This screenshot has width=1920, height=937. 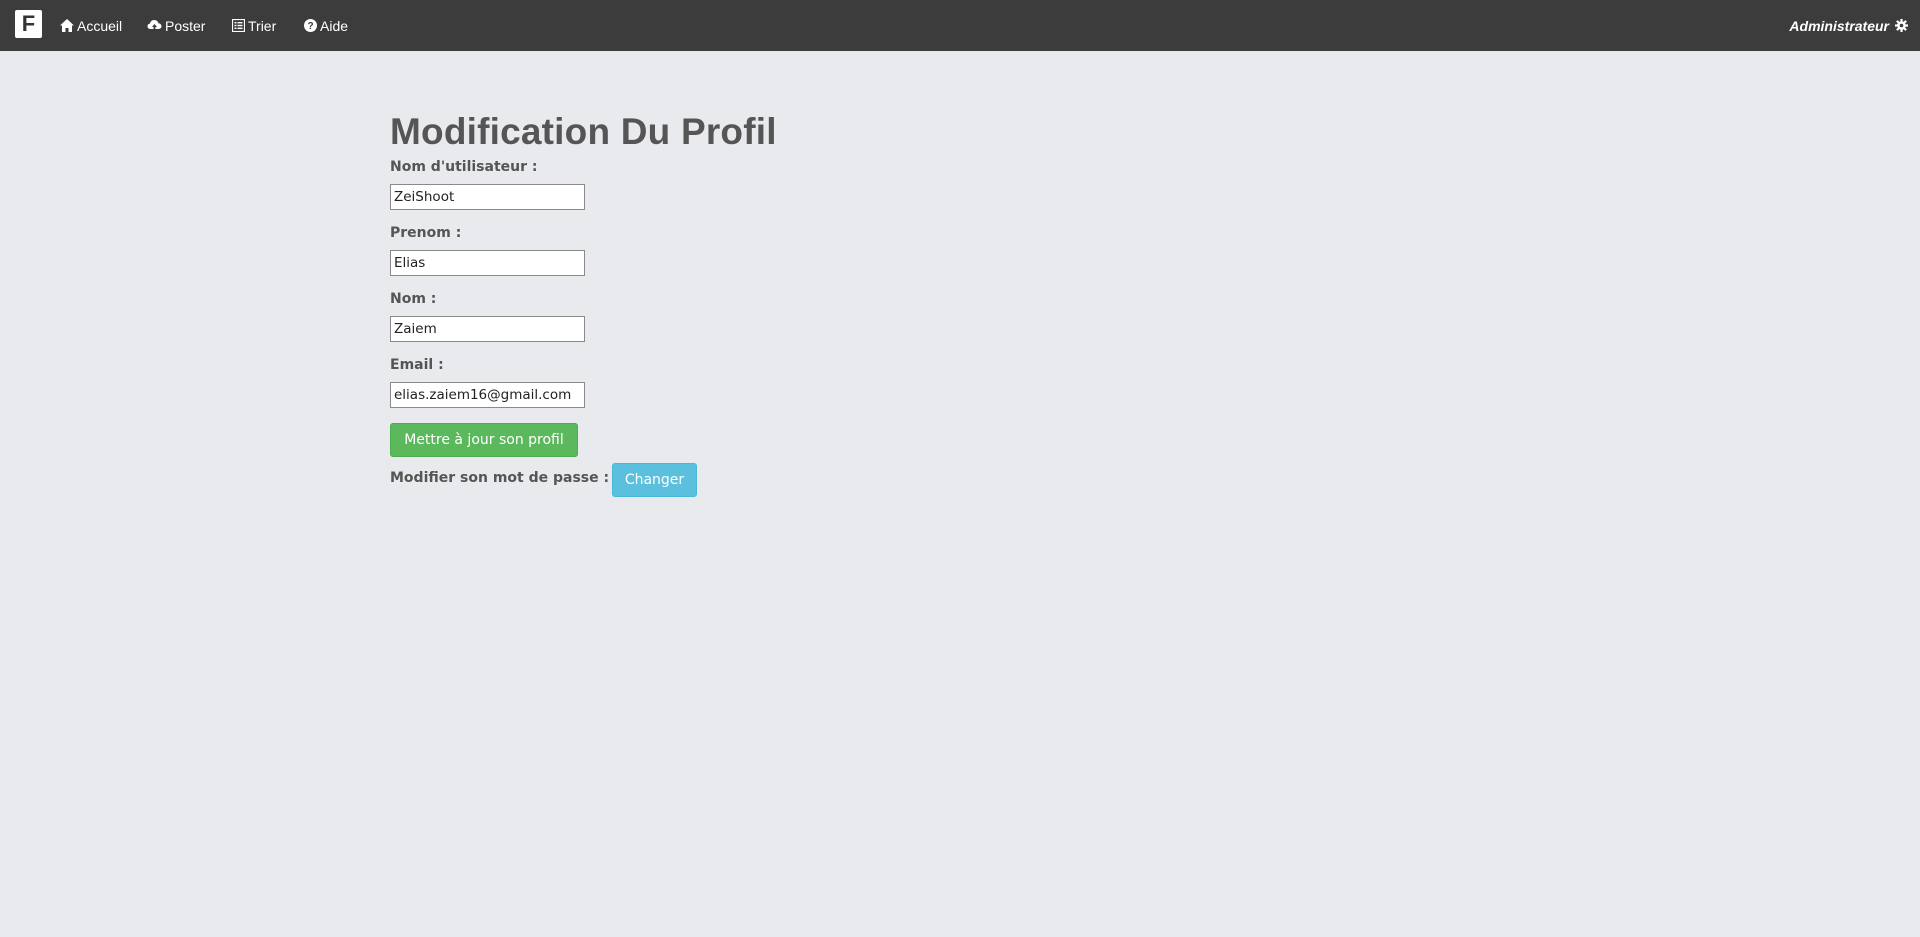 I want to click on nav-item-poster: Poster, so click(x=176, y=25).